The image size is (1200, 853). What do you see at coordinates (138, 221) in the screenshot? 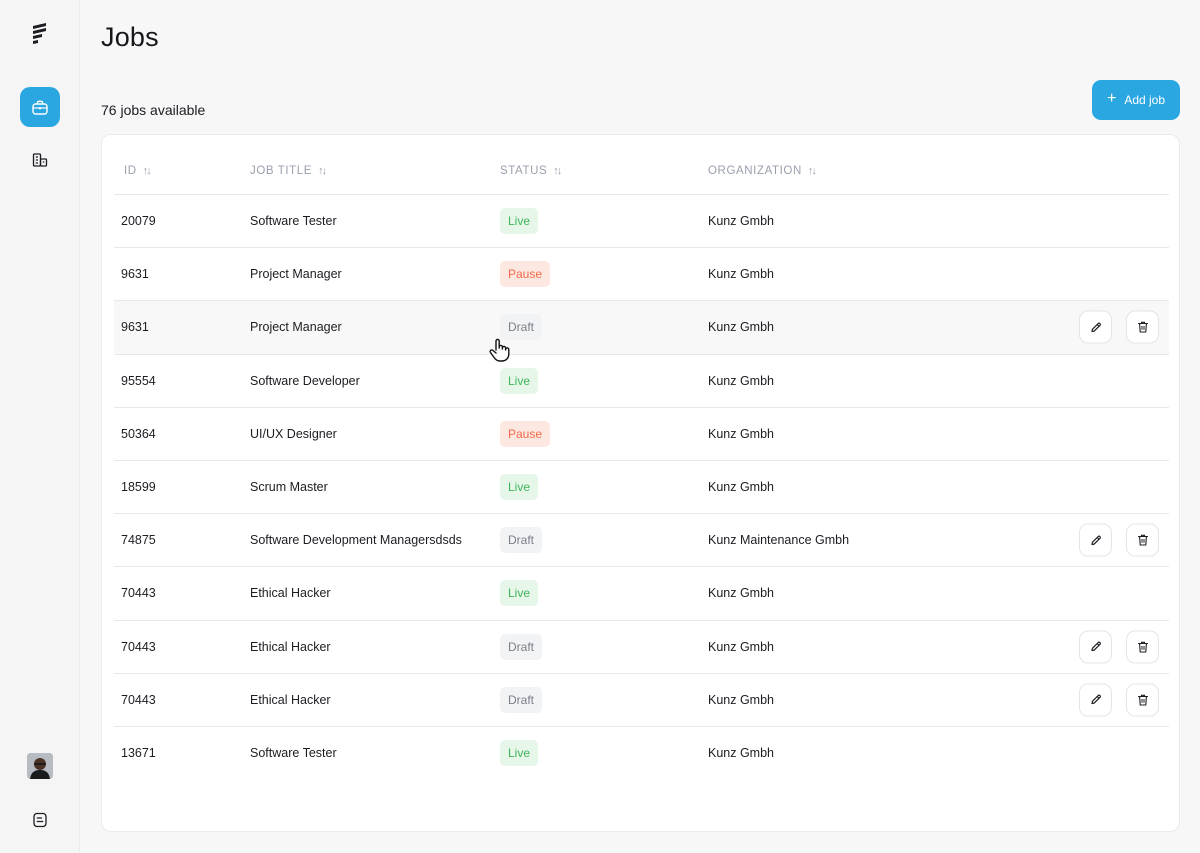
I see `job-id: 20079` at bounding box center [138, 221].